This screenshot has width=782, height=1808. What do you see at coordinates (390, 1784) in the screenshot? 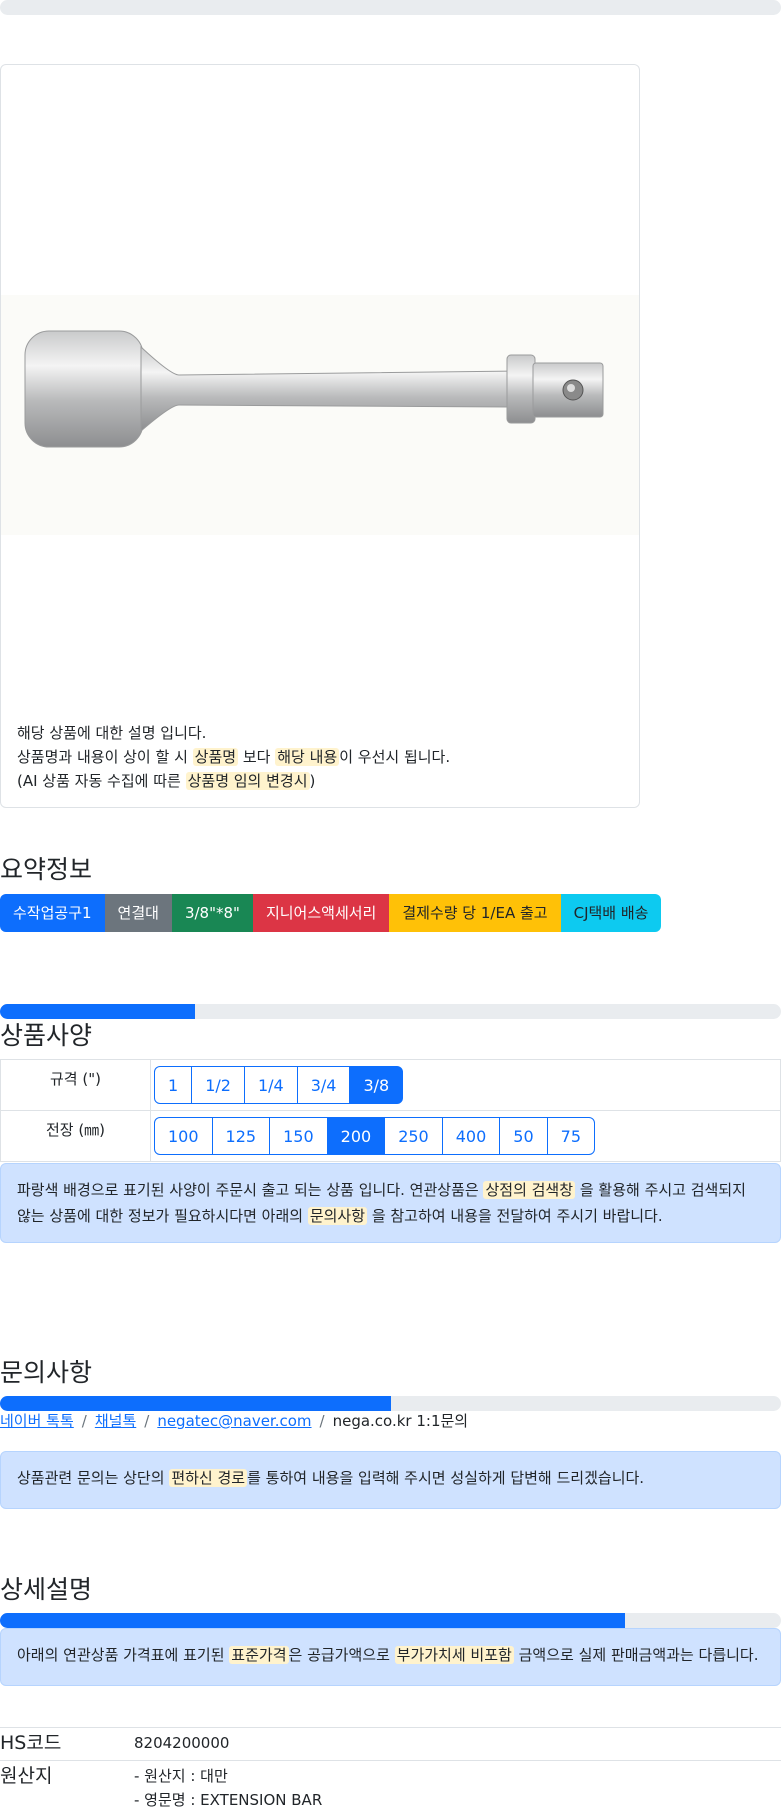
I see `origin-row: 원산지 - 원산지 : 대만 - 영문명 : EXTENSION BAR` at bounding box center [390, 1784].